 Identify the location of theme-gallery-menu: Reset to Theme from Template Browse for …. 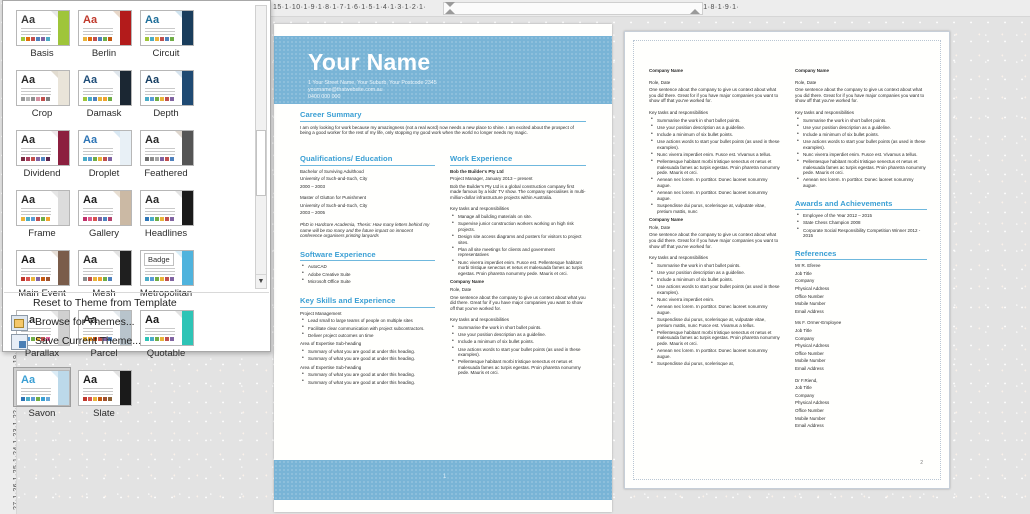
(136, 322).